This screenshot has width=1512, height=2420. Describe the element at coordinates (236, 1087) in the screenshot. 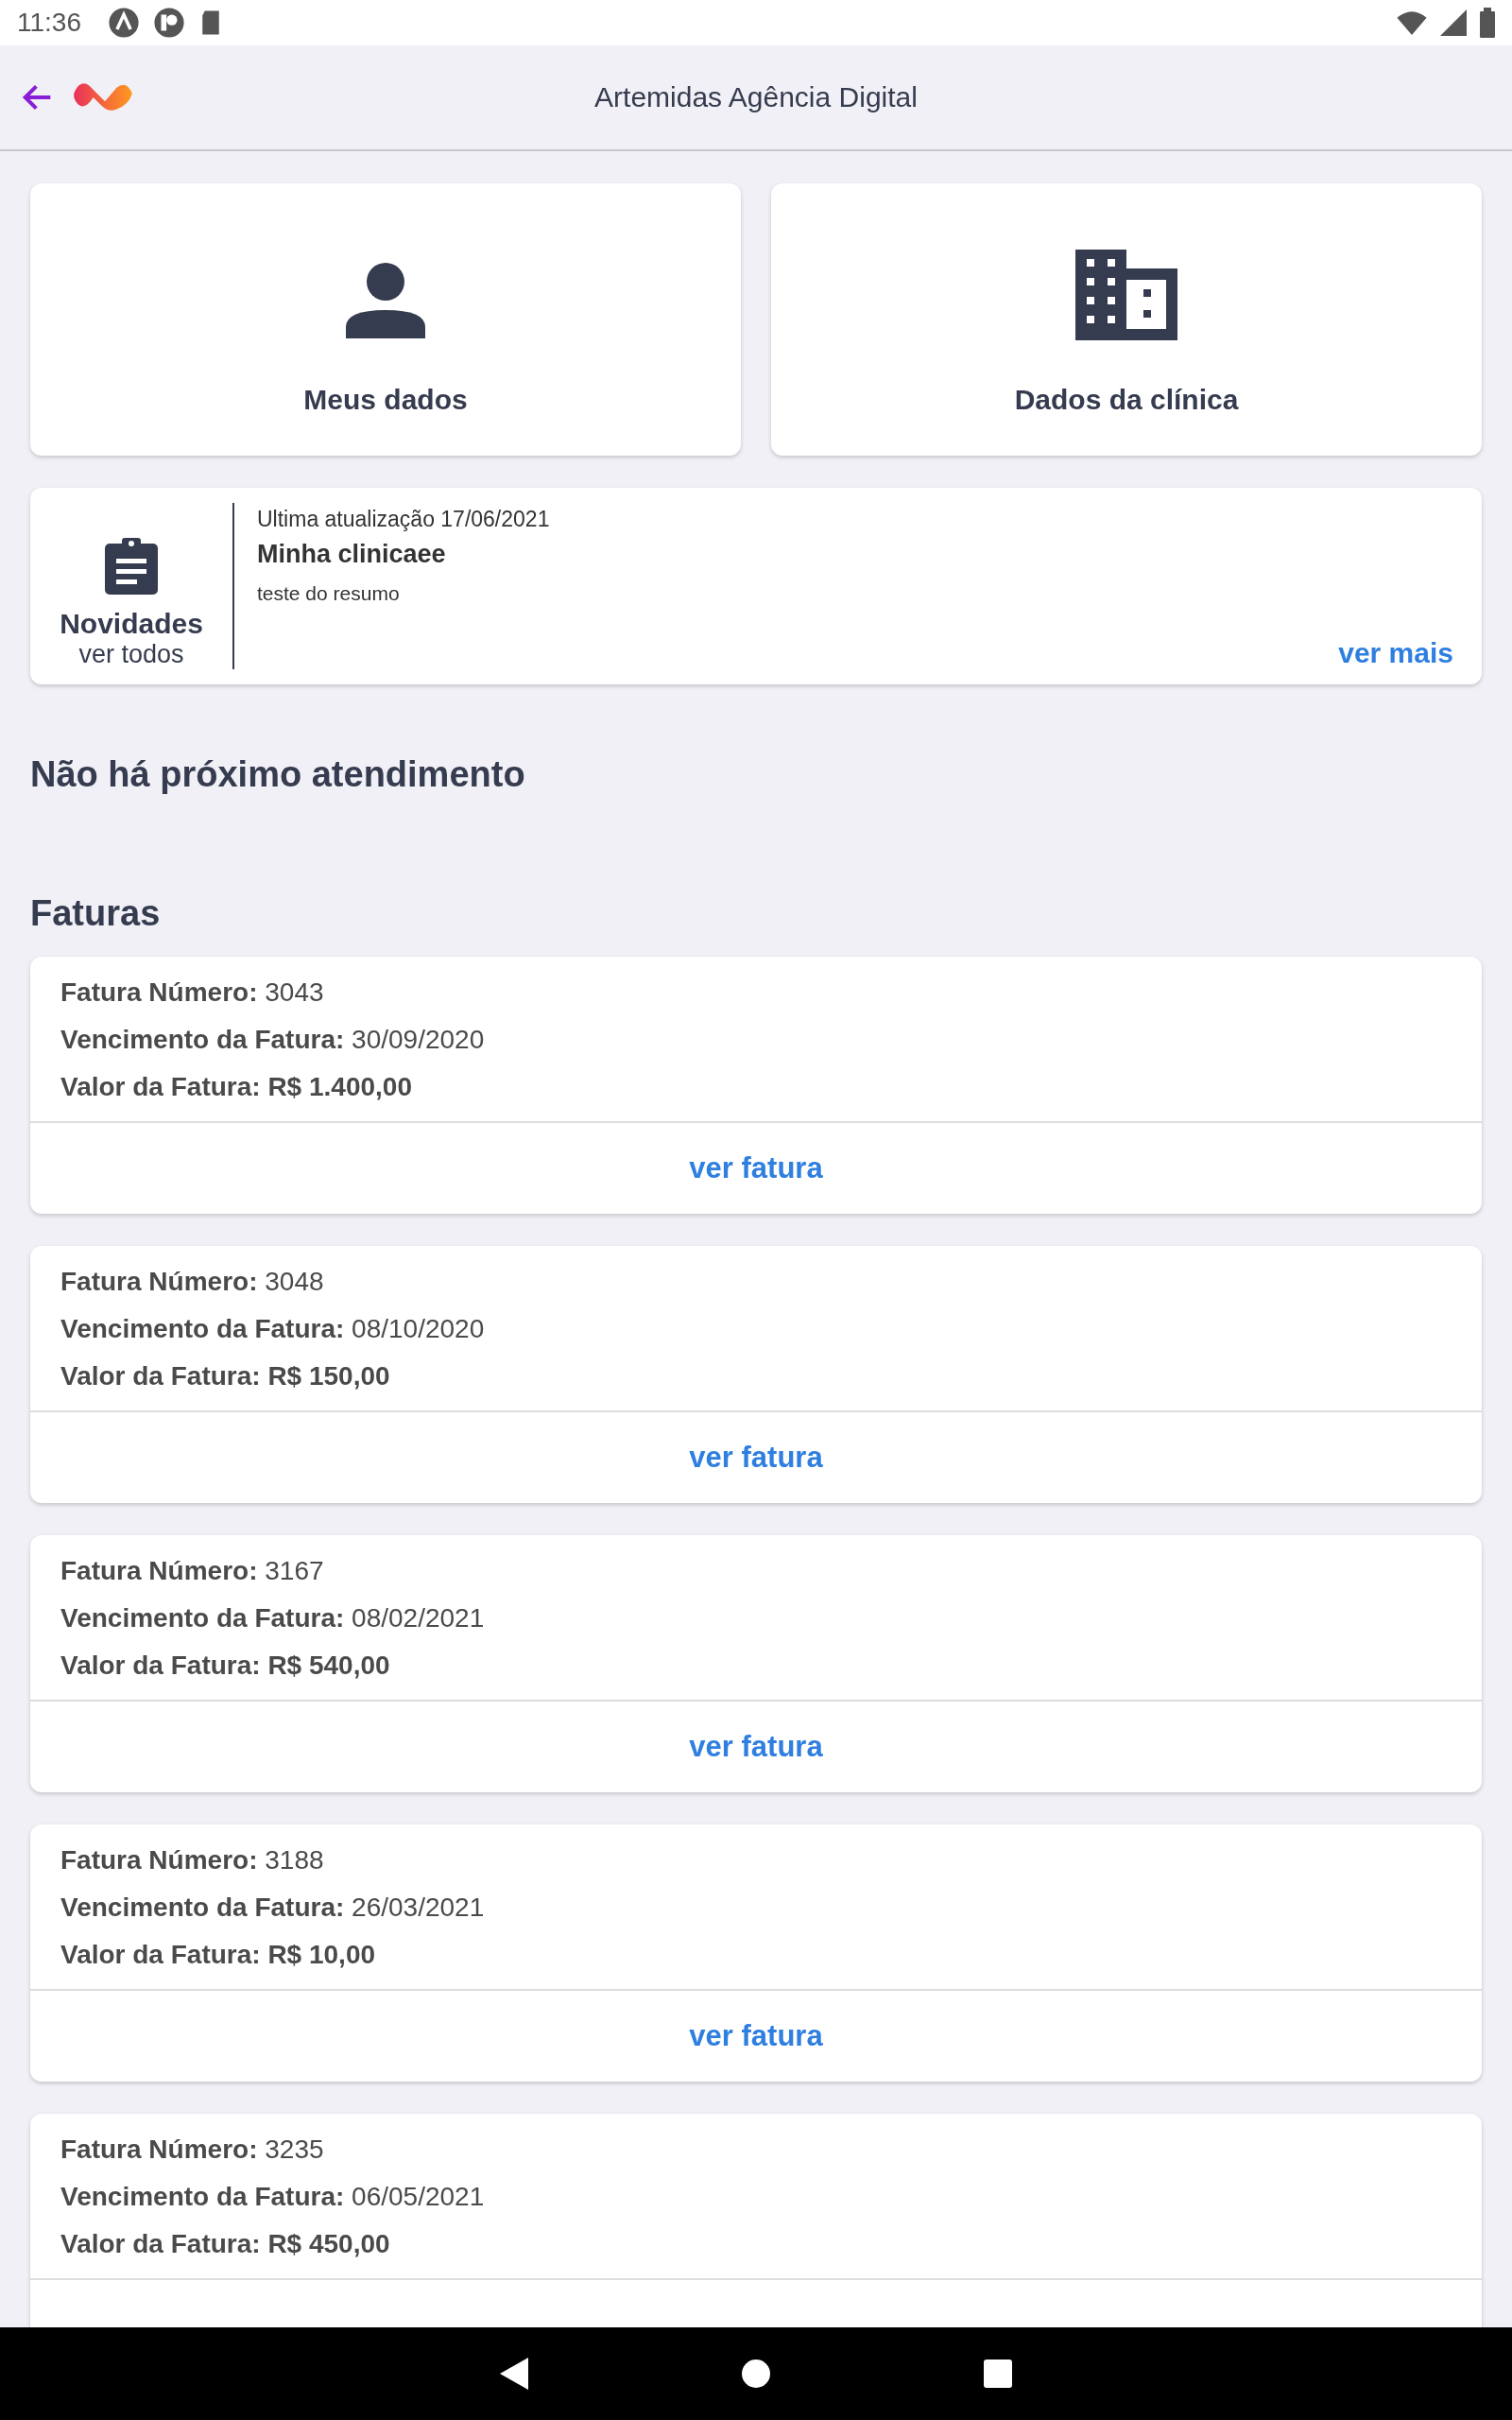

I see `invoice-detail: Valor da Fatura: R$ 1.400,00` at that location.